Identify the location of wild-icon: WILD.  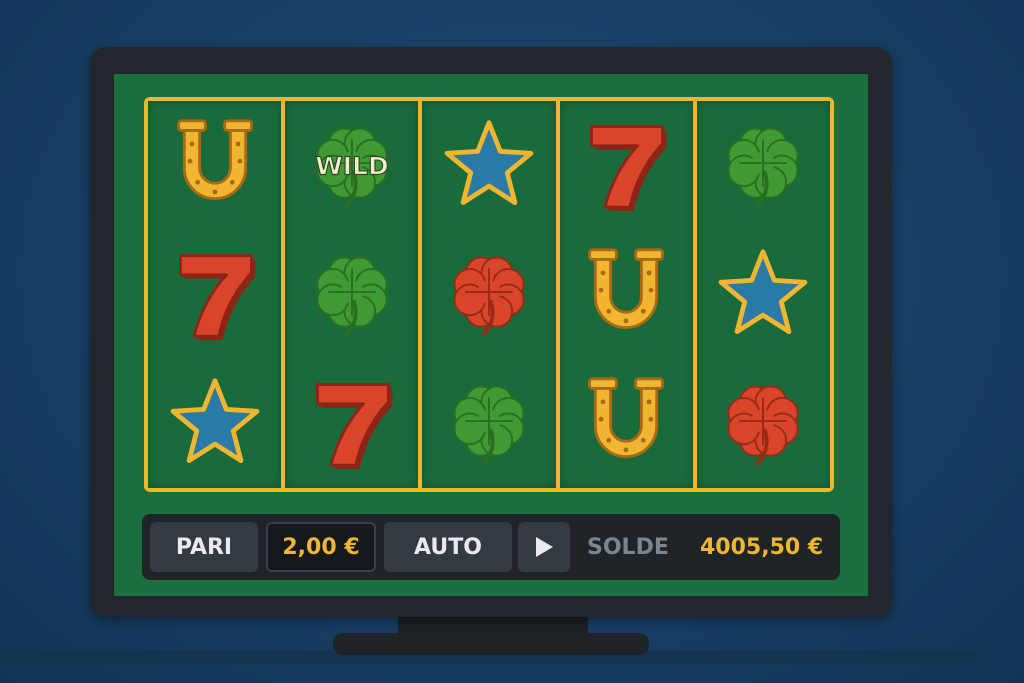
(352, 168).